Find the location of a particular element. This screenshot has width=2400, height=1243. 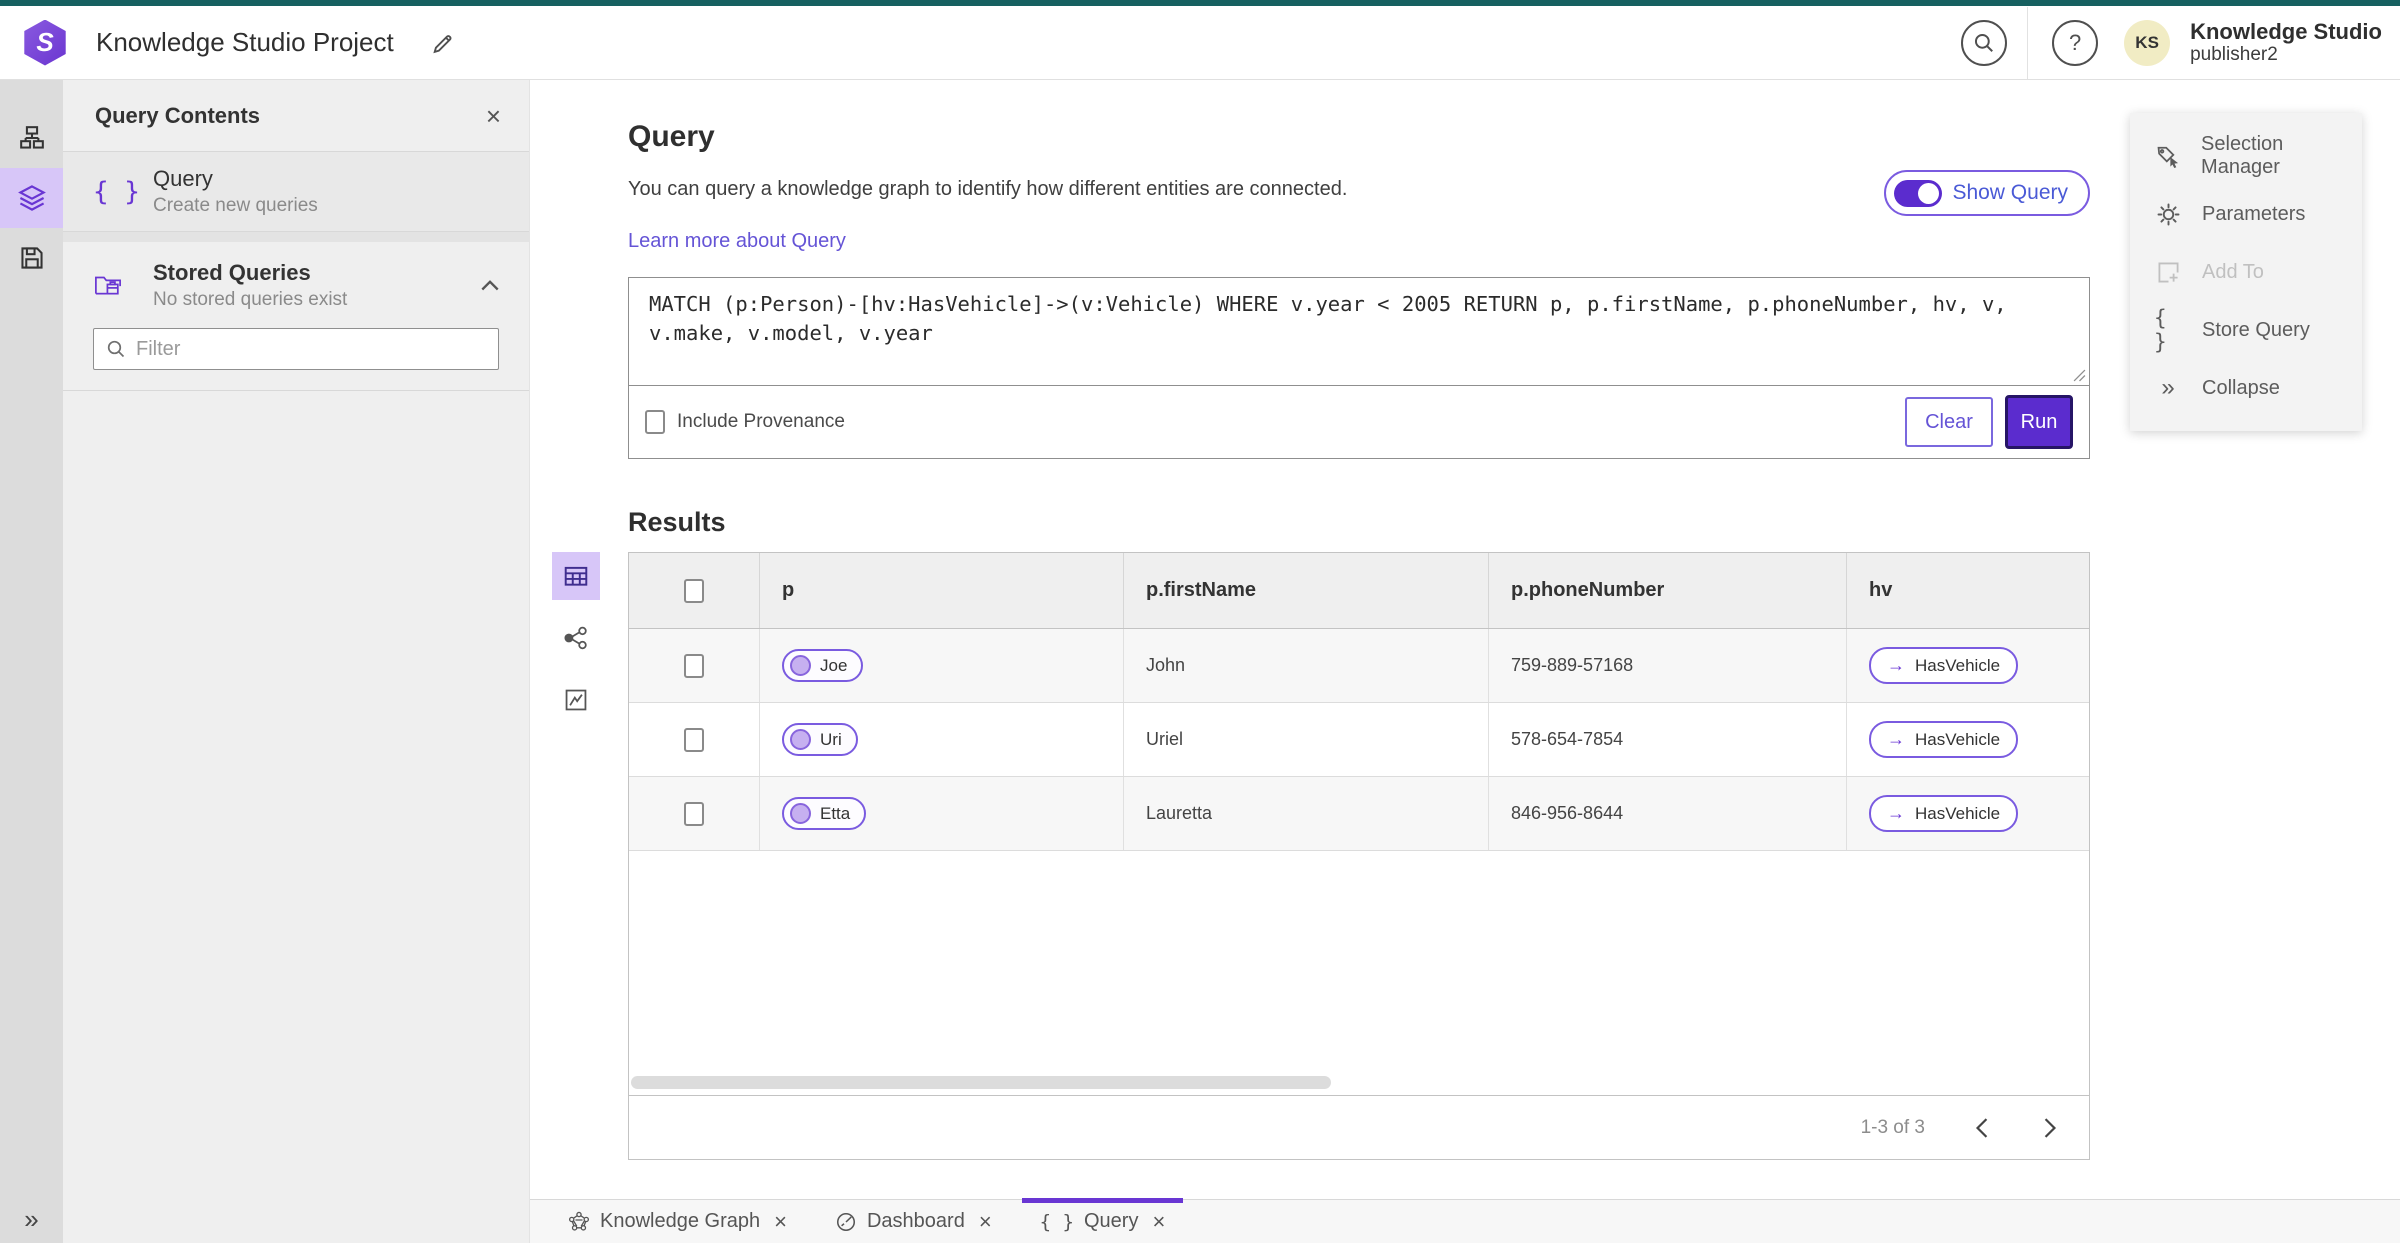

toggle-switch is located at coordinates (1918, 193).